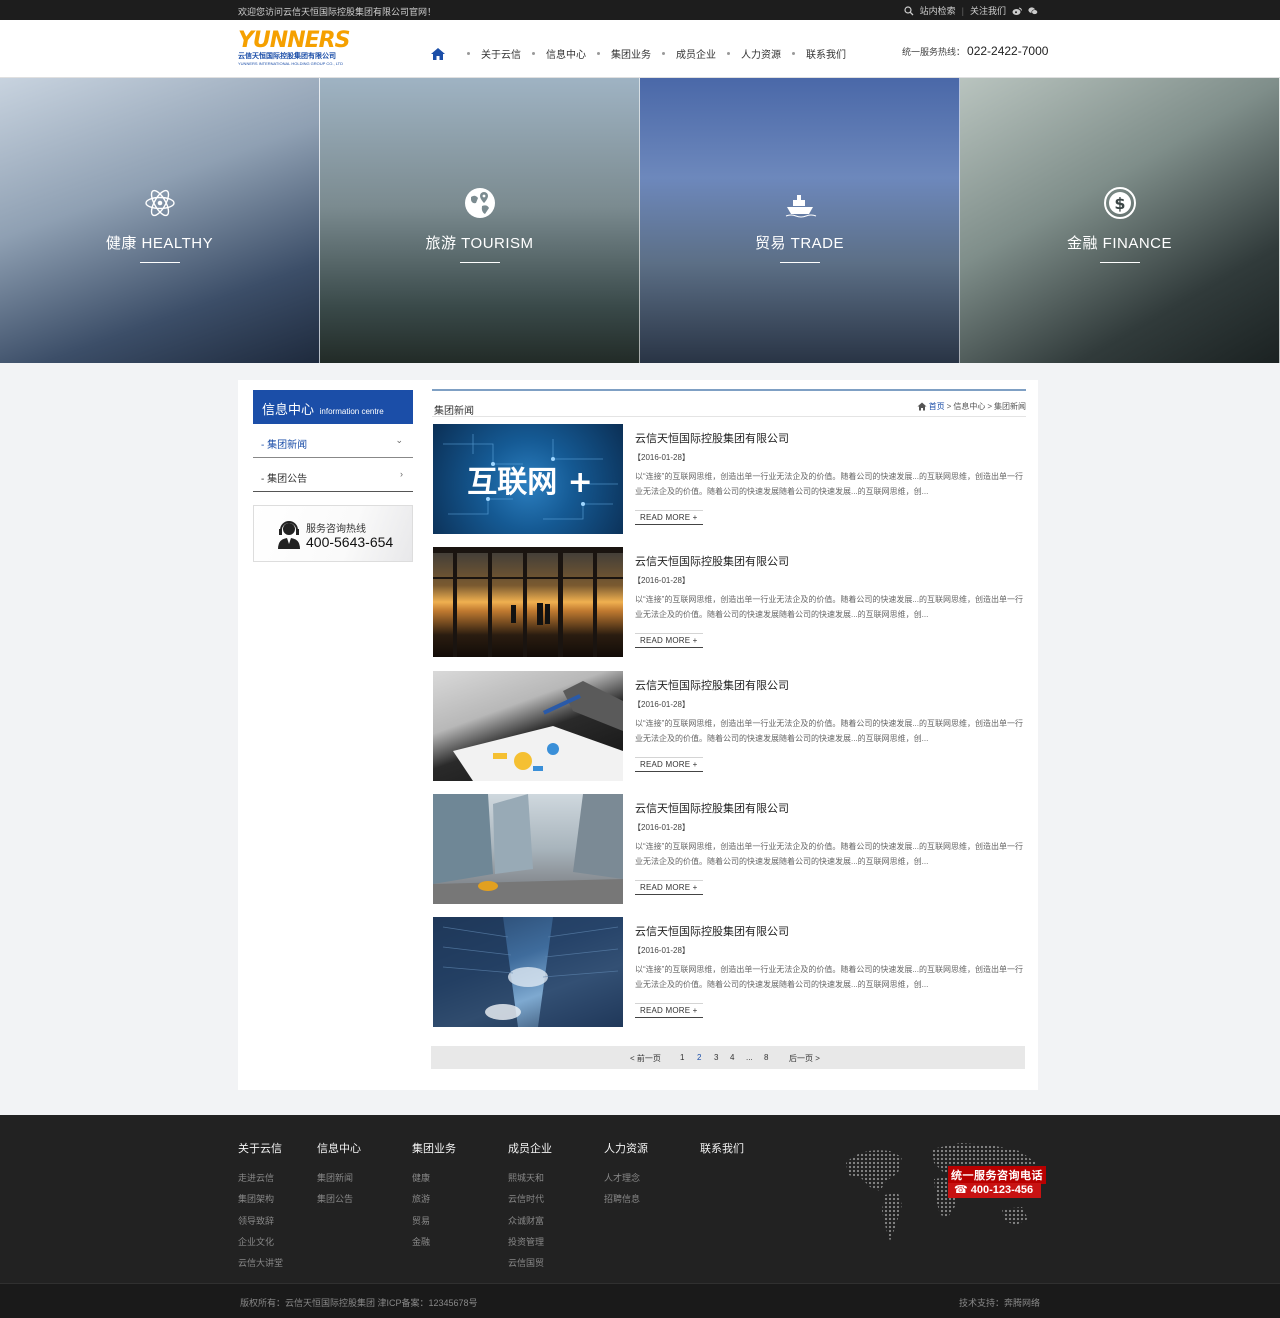 The image size is (1280, 1318). Describe the element at coordinates (804, 1058) in the screenshot. I see `next-page-link: 后一页 >` at that location.